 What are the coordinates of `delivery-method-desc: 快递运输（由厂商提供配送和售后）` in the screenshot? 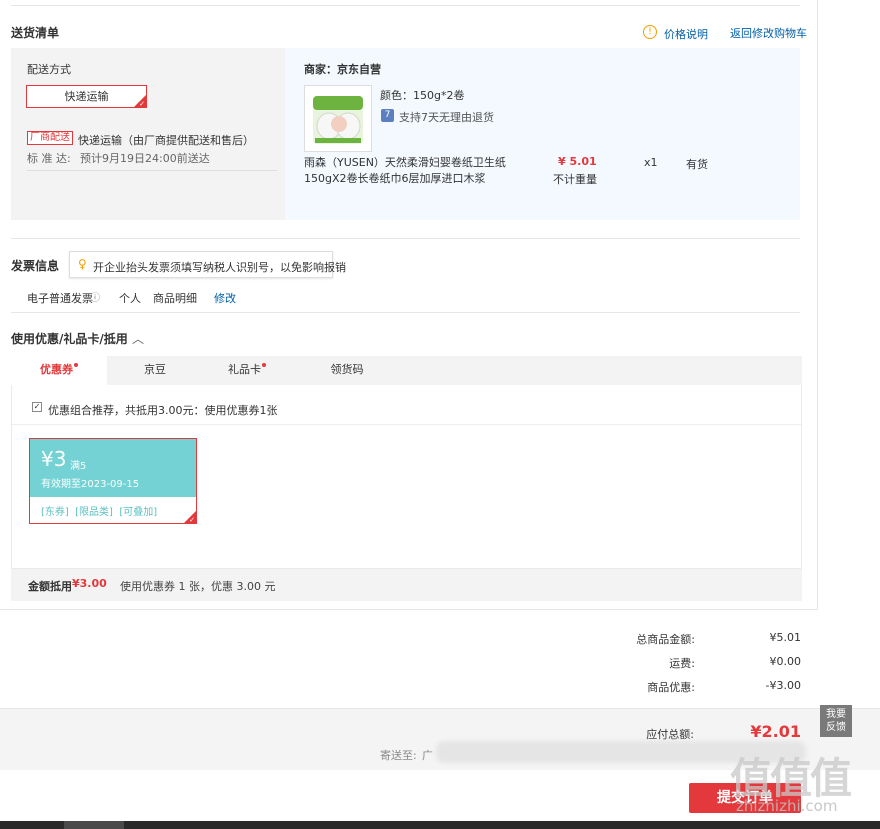 It's located at (166, 140).